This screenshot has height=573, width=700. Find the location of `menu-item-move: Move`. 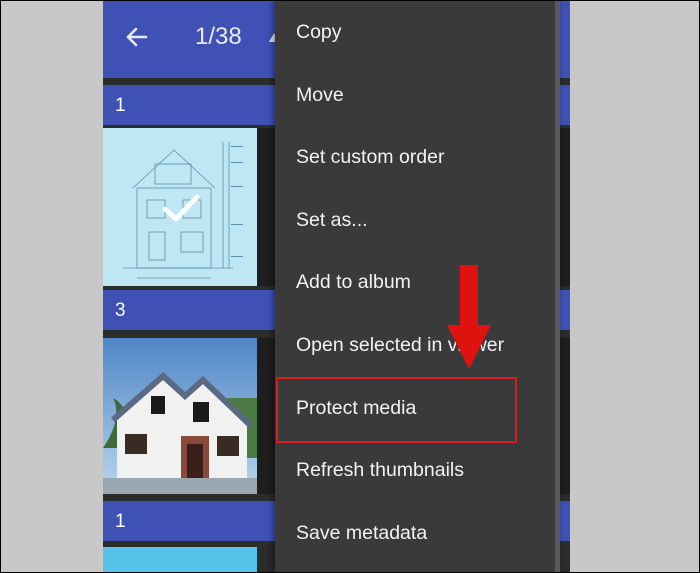

menu-item-move: Move is located at coordinates (415, 95).